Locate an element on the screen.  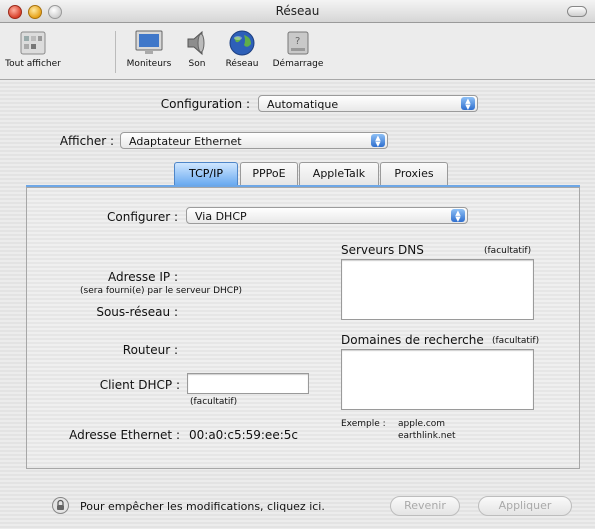
show-popup: Adaptateur Ethernet ▲ ▼ is located at coordinates (254, 140).